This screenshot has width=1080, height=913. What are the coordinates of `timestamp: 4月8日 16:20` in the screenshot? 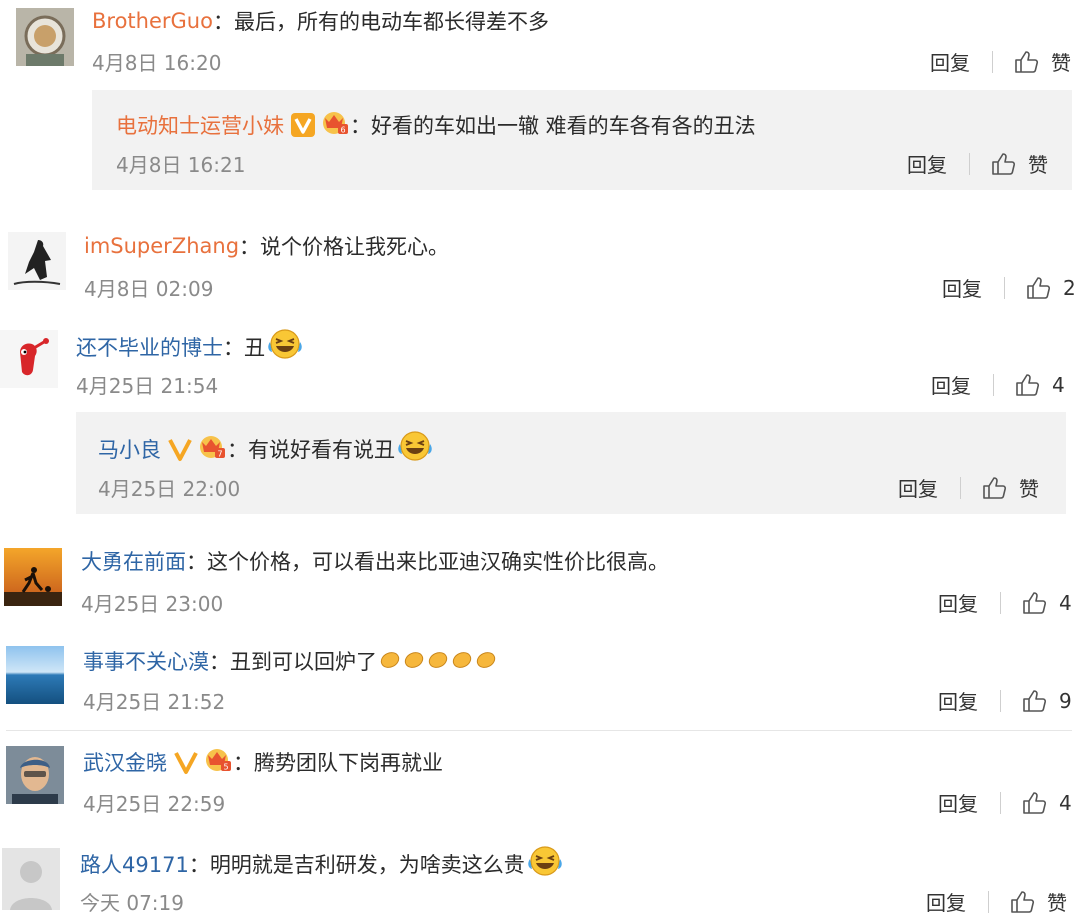 It's located at (157, 63).